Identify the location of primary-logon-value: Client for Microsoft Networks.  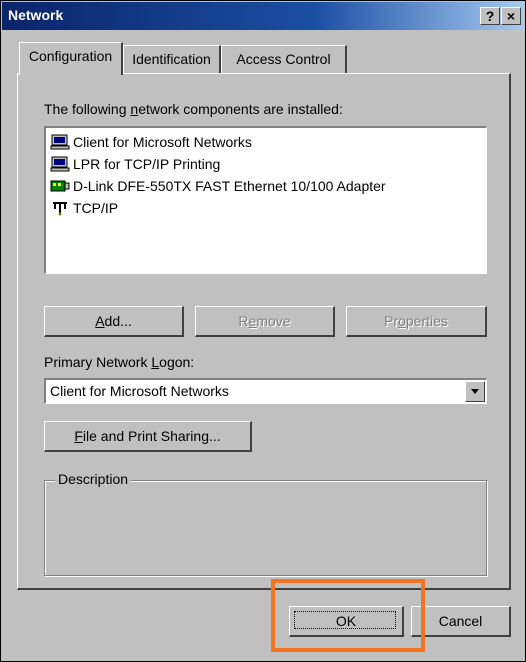
(139, 391).